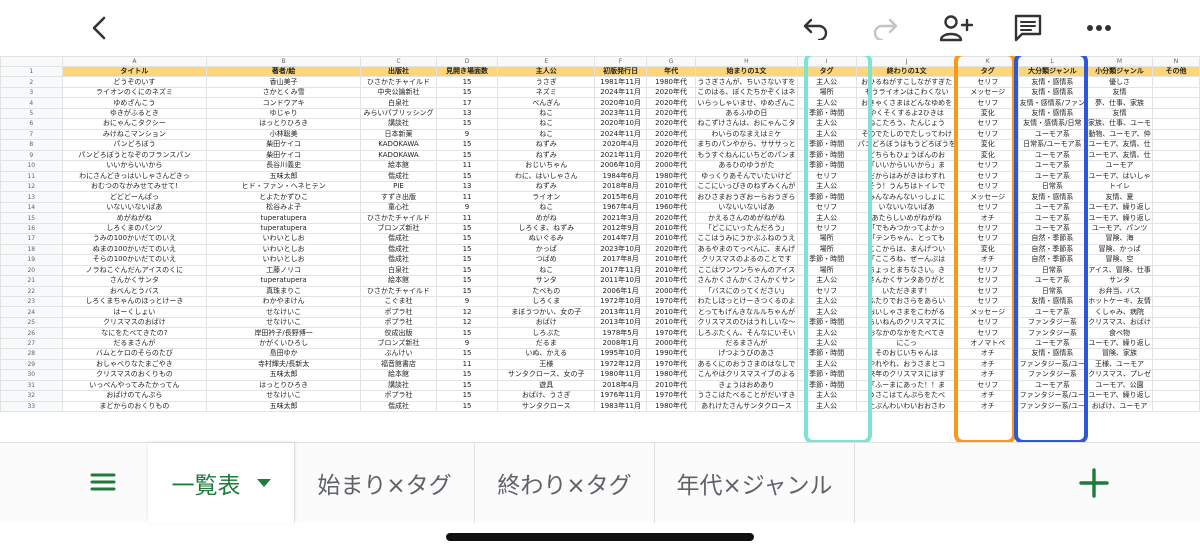  What do you see at coordinates (987, 71) in the screenshot?
I see `header-cell: タグ` at bounding box center [987, 71].